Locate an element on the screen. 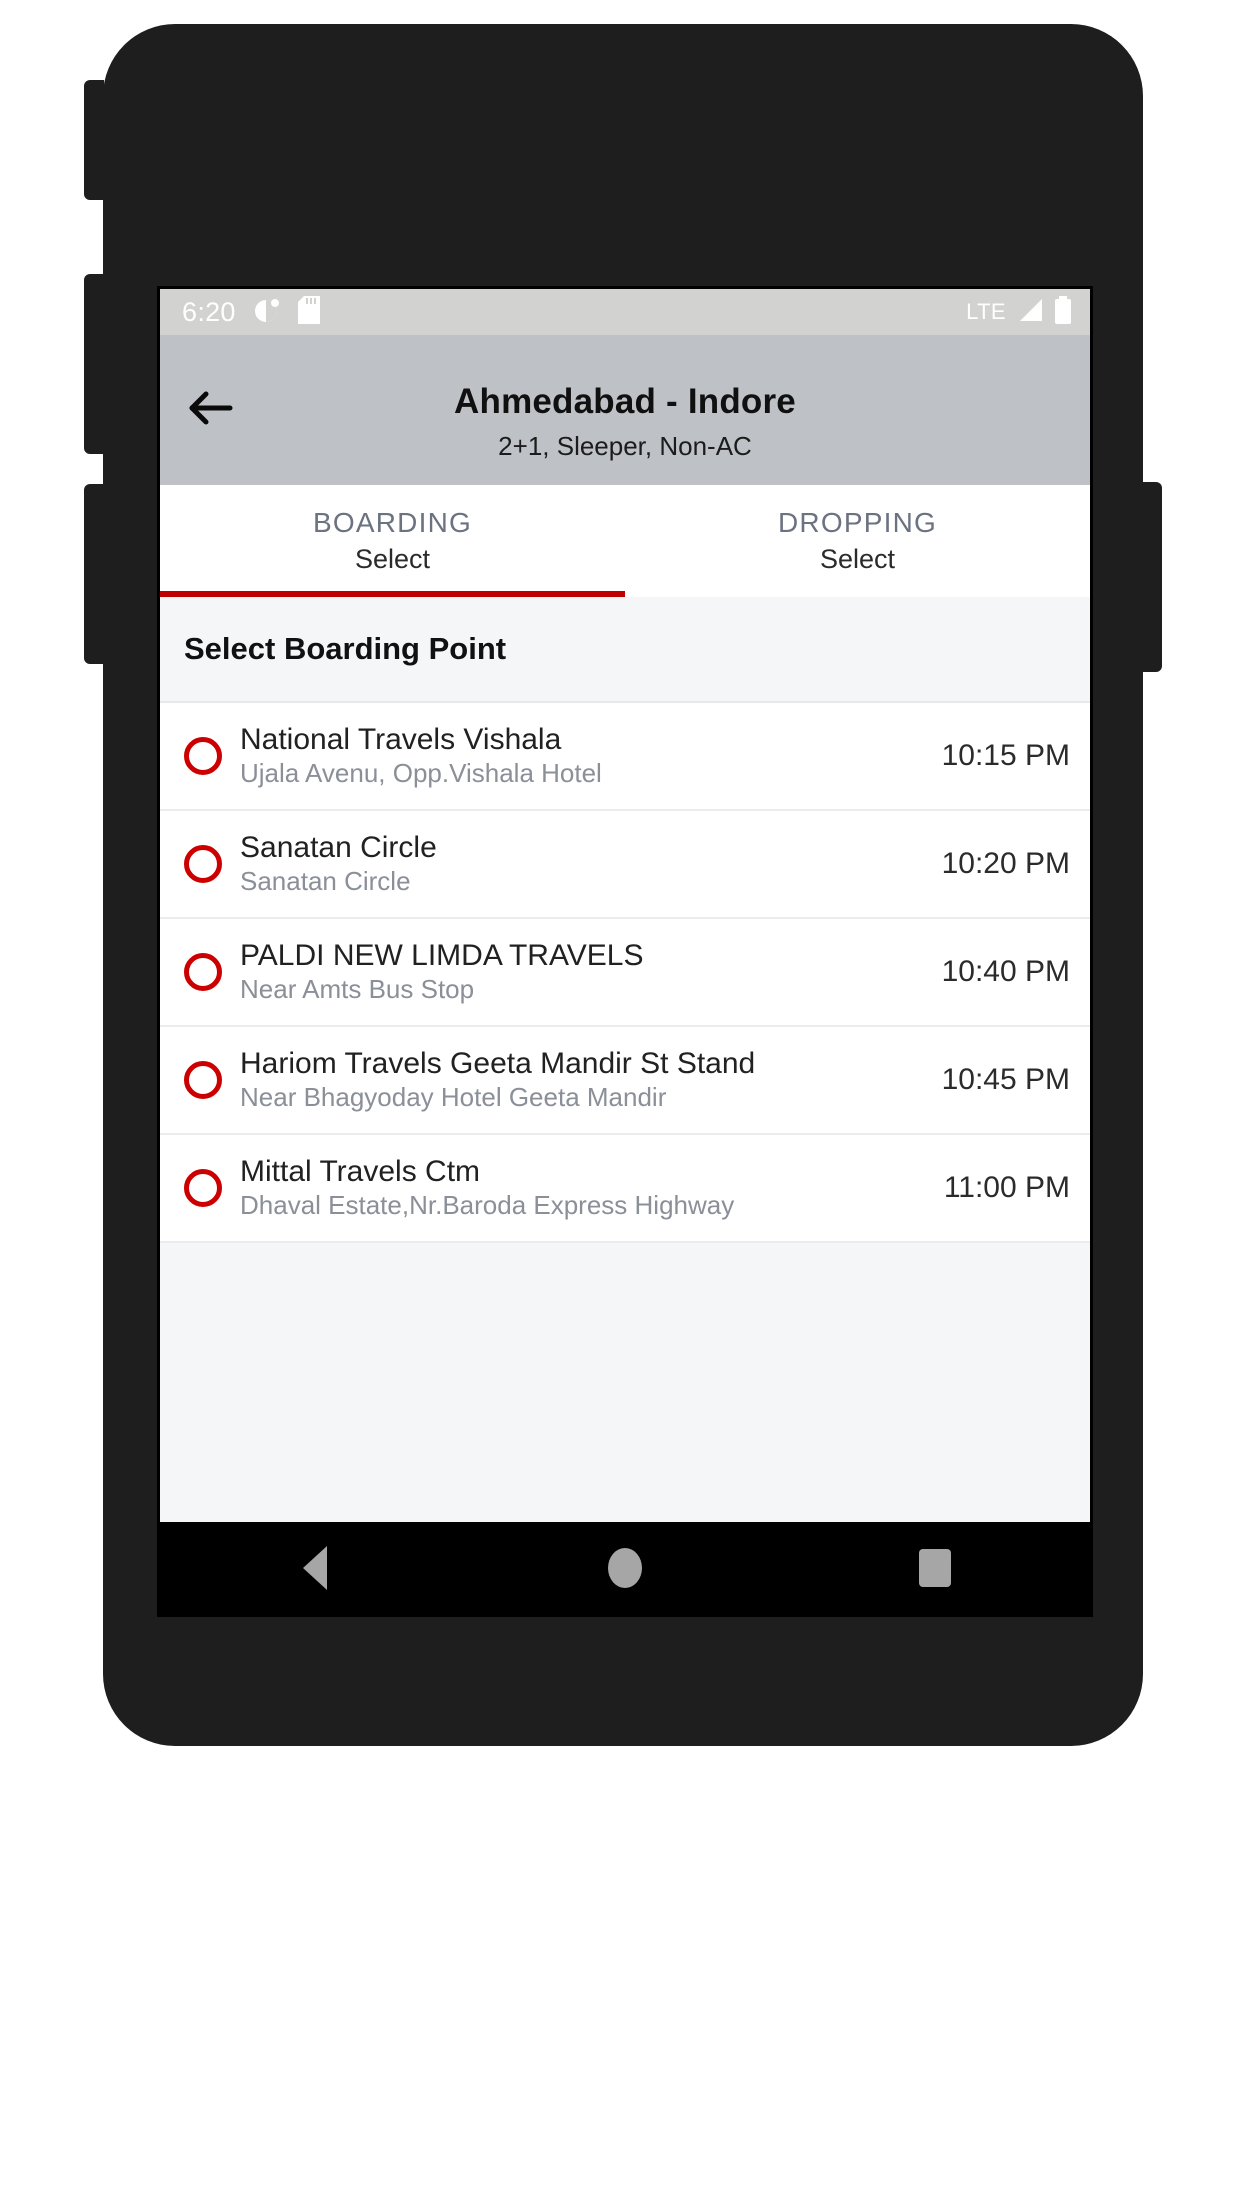 This screenshot has width=1242, height=2208. status-bar-left: 6:20 is located at coordinates (251, 312).